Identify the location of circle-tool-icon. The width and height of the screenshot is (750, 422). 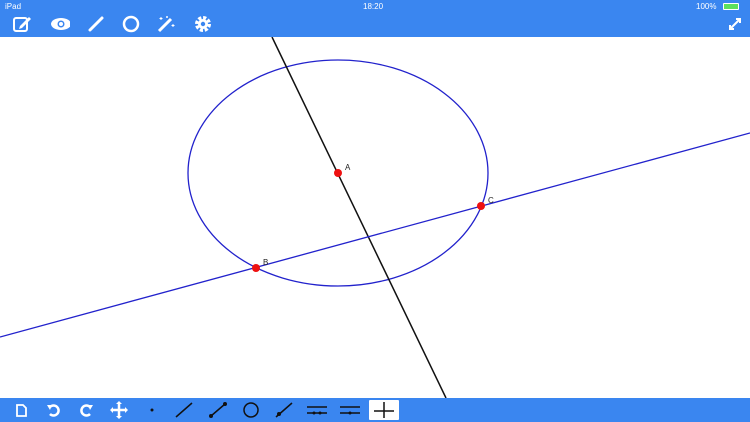
(251, 410).